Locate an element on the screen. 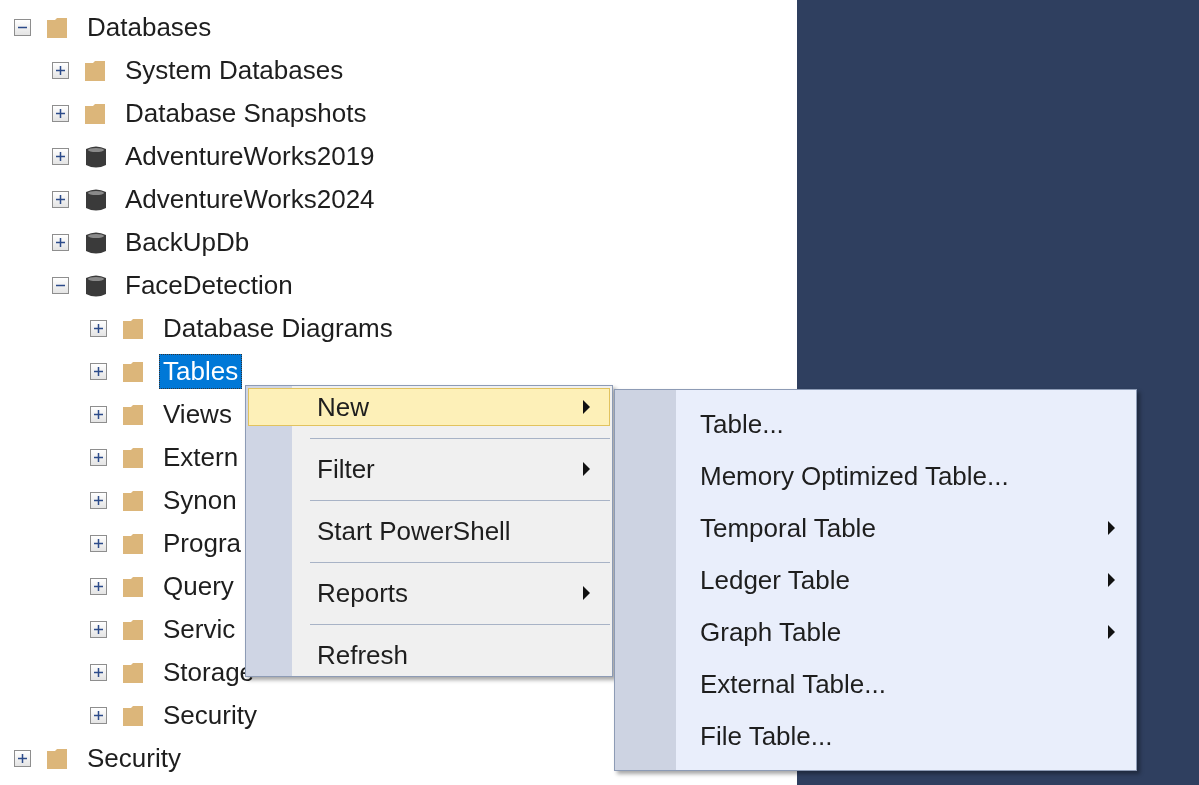 The height and width of the screenshot is (785, 1199). tree-item: Progra is located at coordinates (202, 543).